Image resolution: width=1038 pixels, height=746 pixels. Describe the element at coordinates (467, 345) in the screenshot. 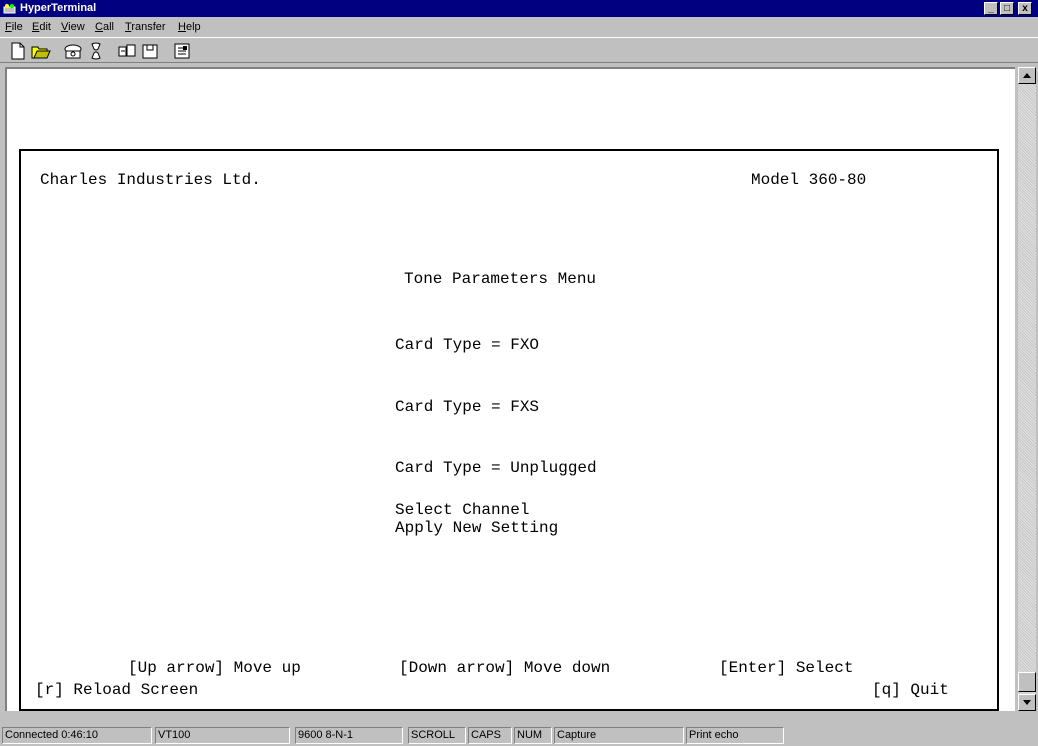

I see `option-card-type-fxo: Card Type = FXO` at that location.